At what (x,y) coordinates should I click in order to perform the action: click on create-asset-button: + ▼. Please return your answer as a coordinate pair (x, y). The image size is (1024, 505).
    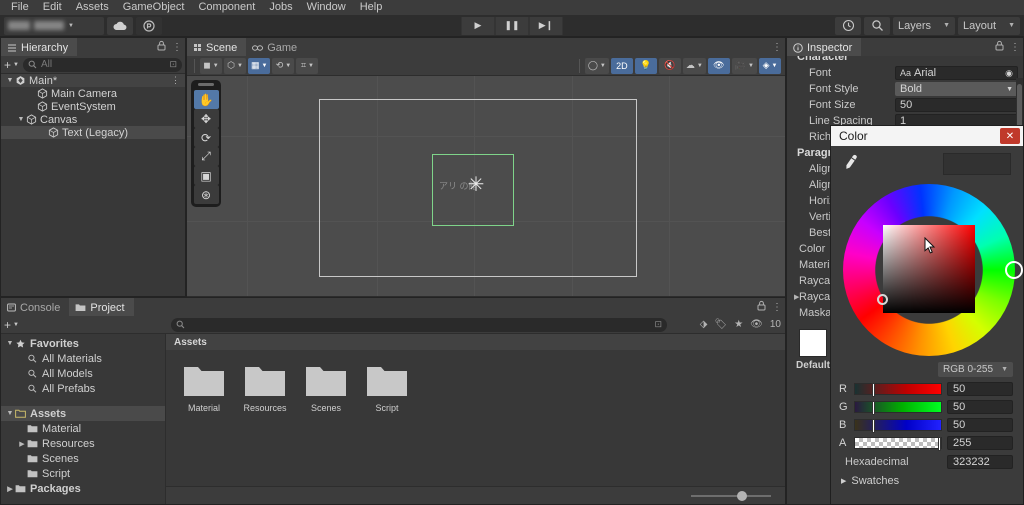
    Looking at the image, I should click on (11, 325).